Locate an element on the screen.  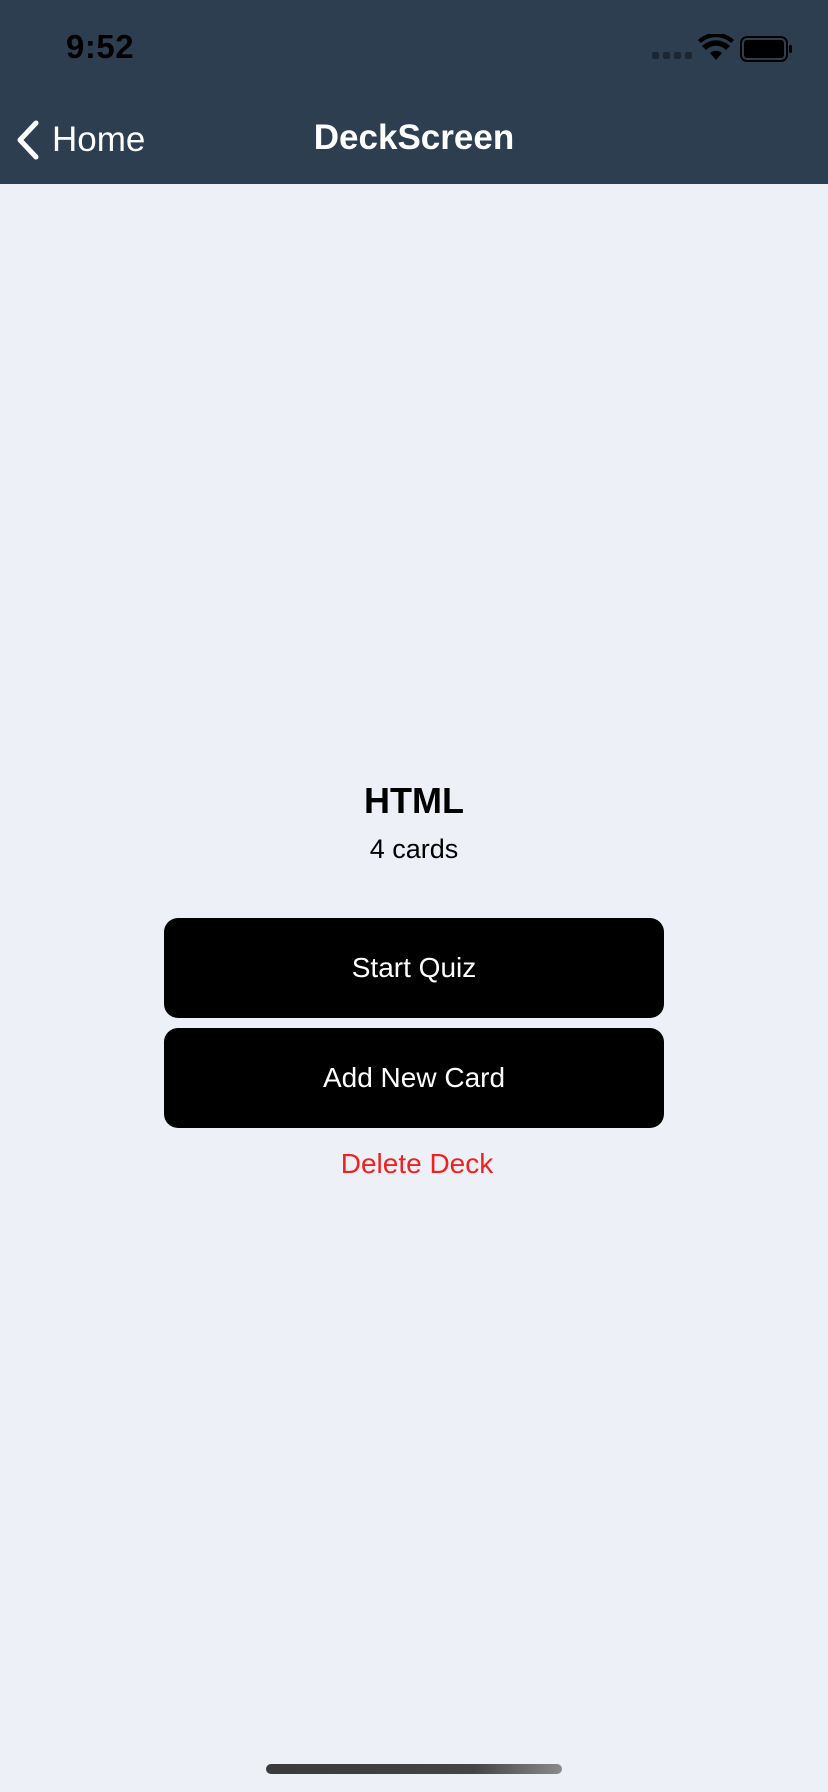
delete-deck-button: Delete Deck is located at coordinates (414, 1164).